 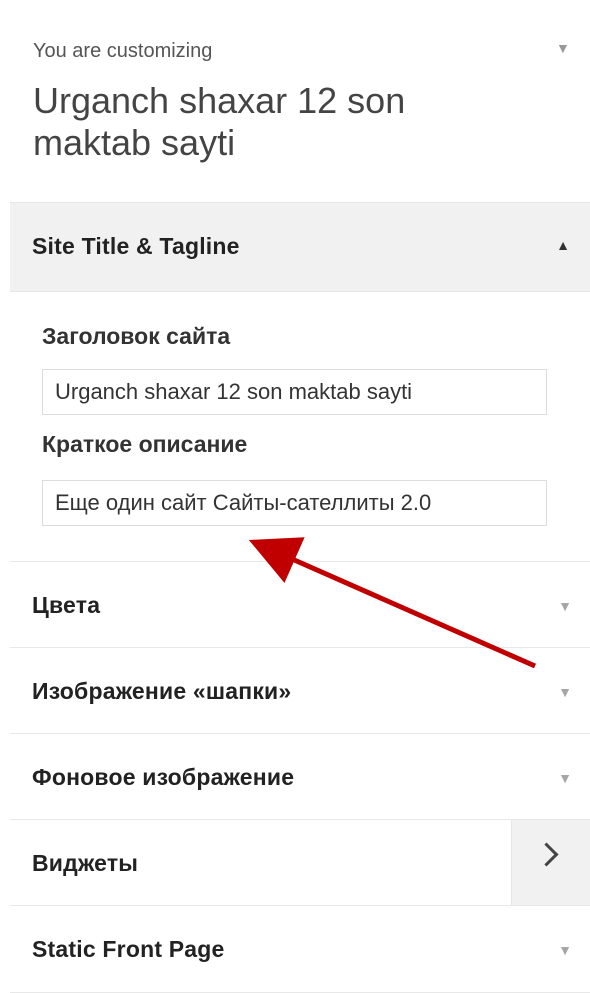 What do you see at coordinates (128, 949) in the screenshot?
I see `section-title: Static Front Page` at bounding box center [128, 949].